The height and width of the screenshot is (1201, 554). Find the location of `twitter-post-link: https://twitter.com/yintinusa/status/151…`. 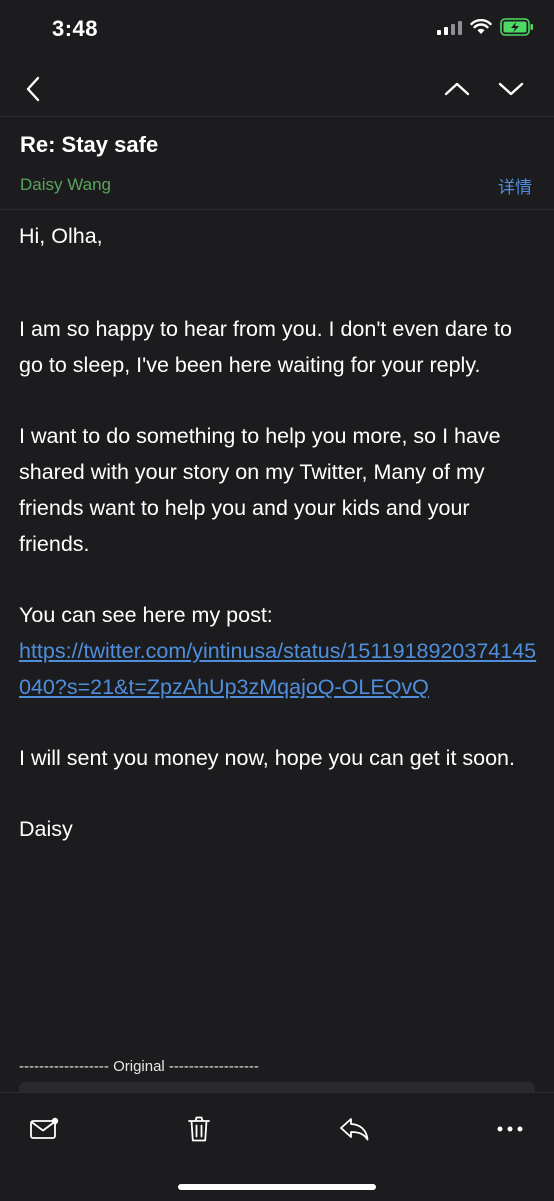

twitter-post-link: https://twitter.com/yintinusa/status/151… is located at coordinates (277, 669).